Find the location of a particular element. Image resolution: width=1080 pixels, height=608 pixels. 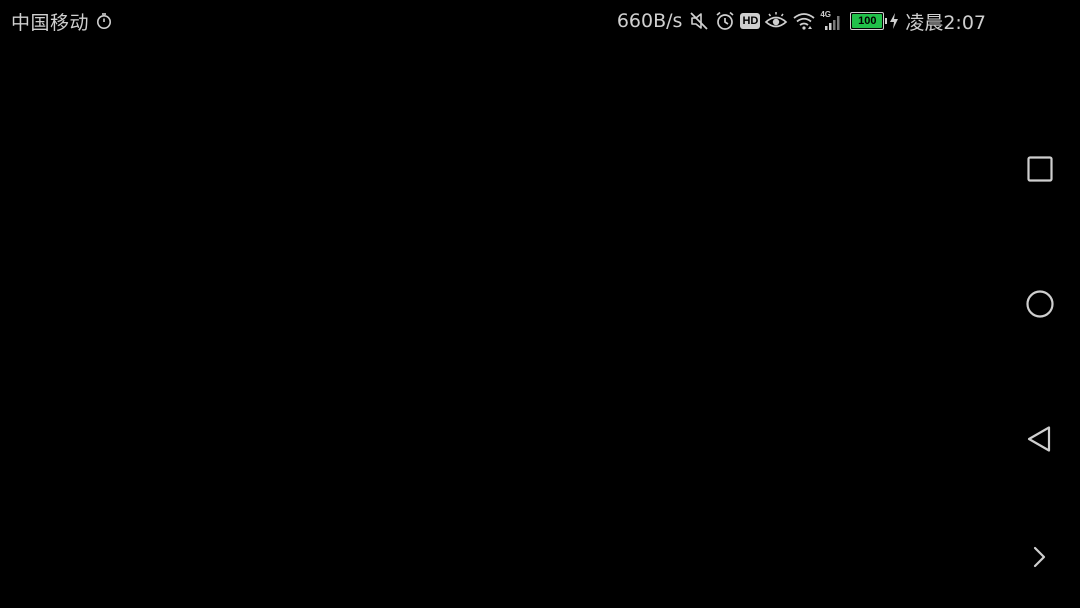

chevron-right-icon is located at coordinates (1039, 557).